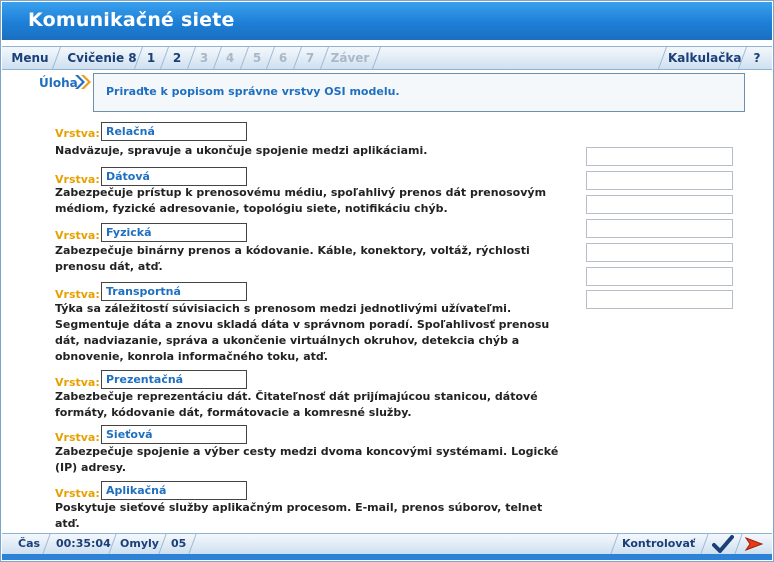 The height and width of the screenshot is (562, 774). What do you see at coordinates (102, 58) in the screenshot?
I see `exercise-tab: Cvičenie 8` at bounding box center [102, 58].